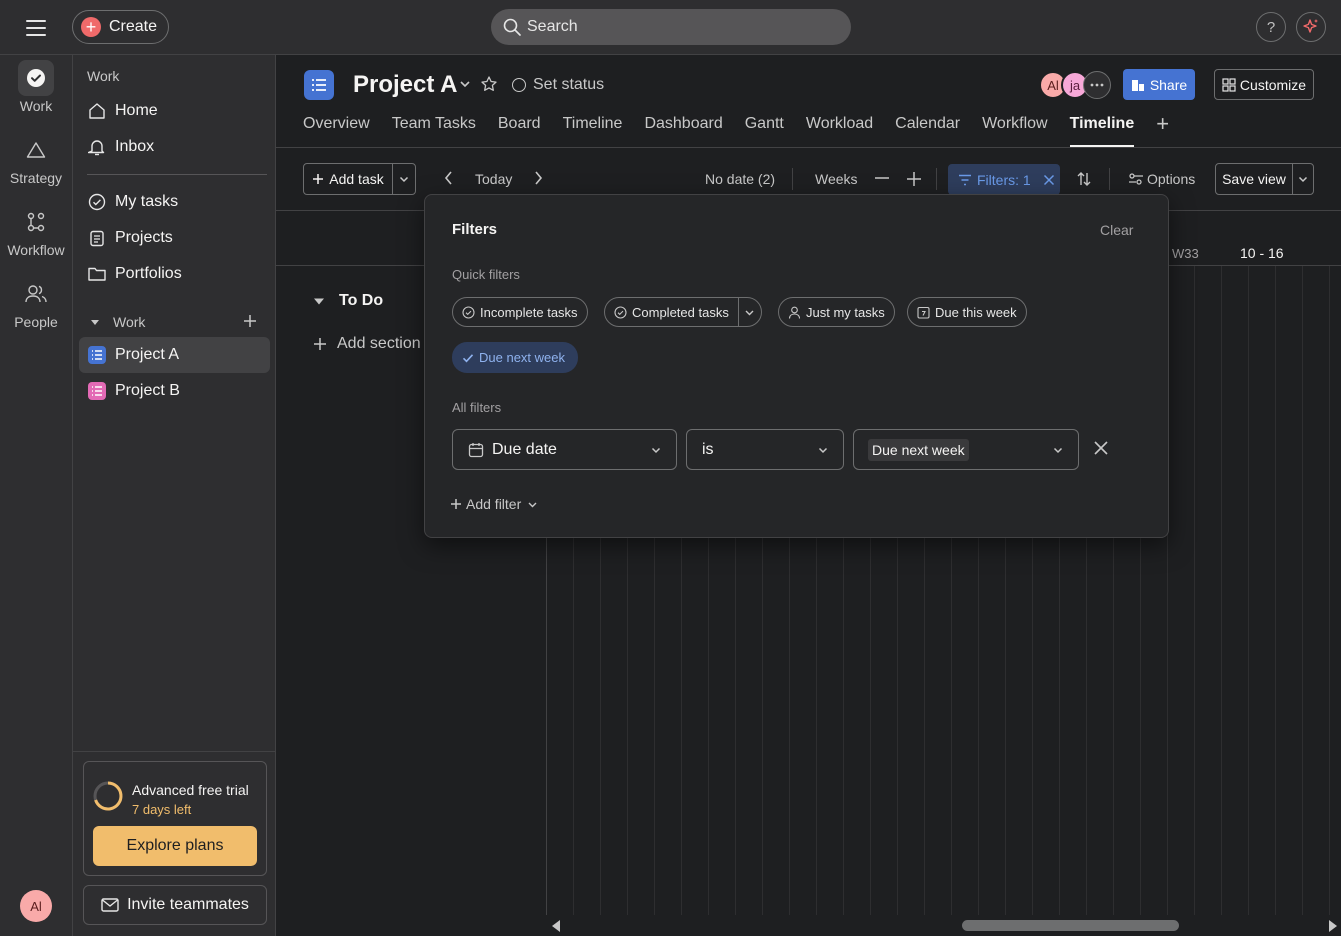 The width and height of the screenshot is (1341, 936). What do you see at coordinates (764, 131) in the screenshot?
I see `tab-gantt: Gantt` at bounding box center [764, 131].